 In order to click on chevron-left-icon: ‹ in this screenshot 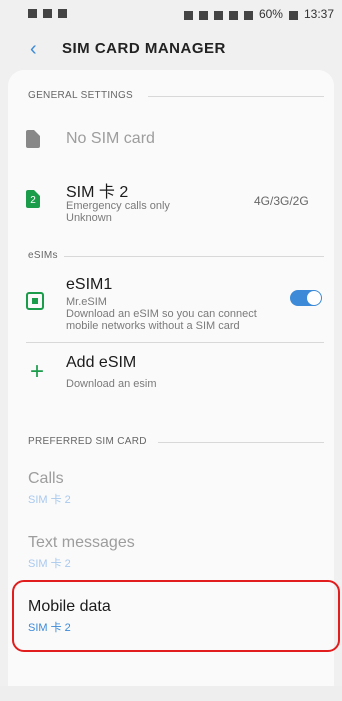, I will do `click(33, 49)`.